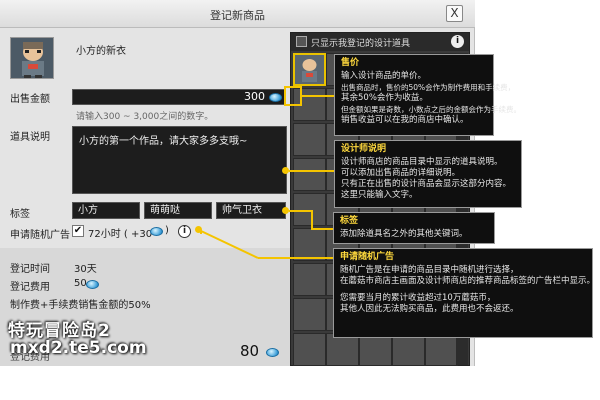  I want to click on close-button: X, so click(454, 13).